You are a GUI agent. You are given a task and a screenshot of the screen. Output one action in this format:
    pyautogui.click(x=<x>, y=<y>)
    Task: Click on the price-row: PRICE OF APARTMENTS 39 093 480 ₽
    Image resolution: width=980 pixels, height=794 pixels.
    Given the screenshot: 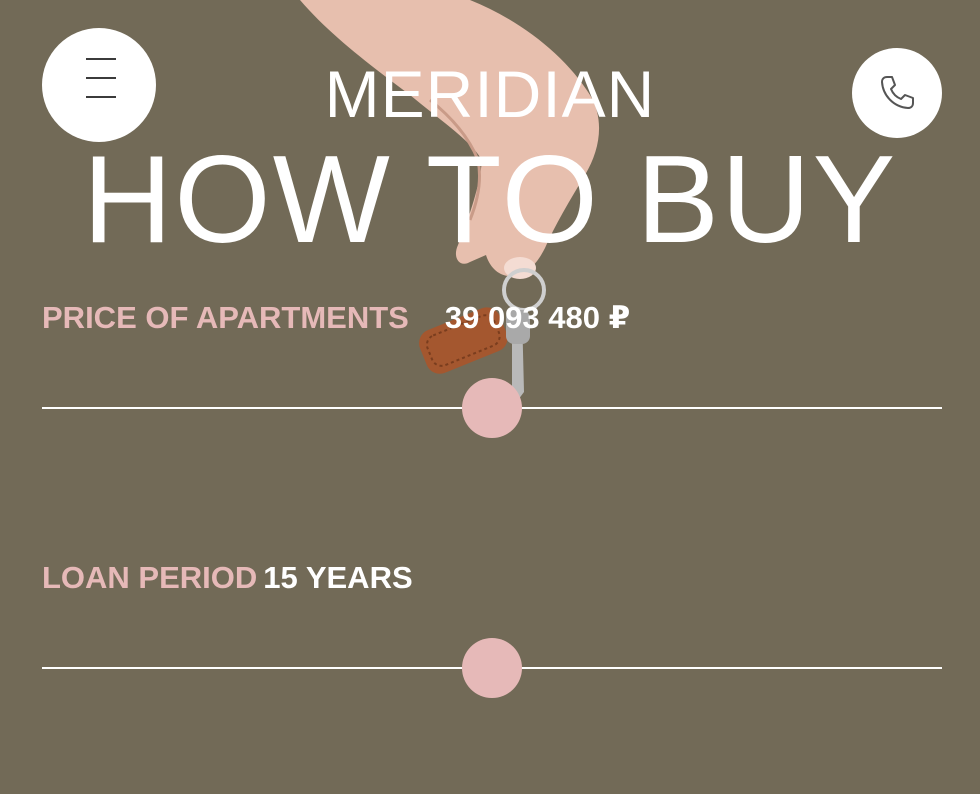 What is the action you would take?
    pyautogui.click(x=336, y=318)
    